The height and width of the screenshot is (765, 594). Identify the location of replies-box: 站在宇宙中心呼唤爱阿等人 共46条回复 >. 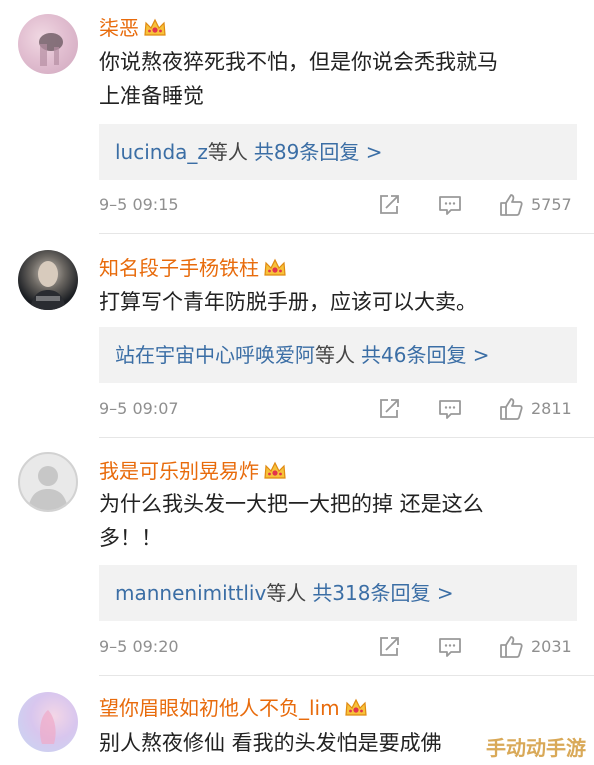
(338, 355).